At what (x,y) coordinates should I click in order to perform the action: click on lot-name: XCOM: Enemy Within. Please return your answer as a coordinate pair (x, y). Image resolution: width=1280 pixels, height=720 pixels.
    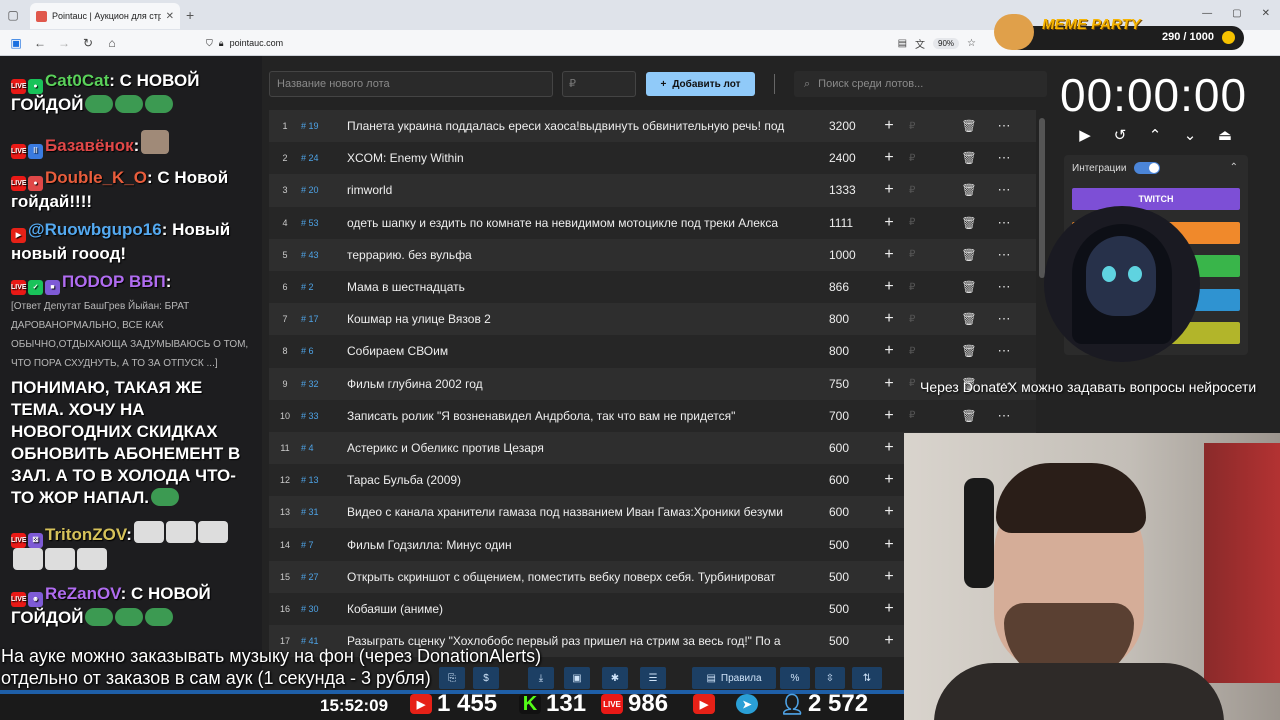
    Looking at the image, I should click on (578, 158).